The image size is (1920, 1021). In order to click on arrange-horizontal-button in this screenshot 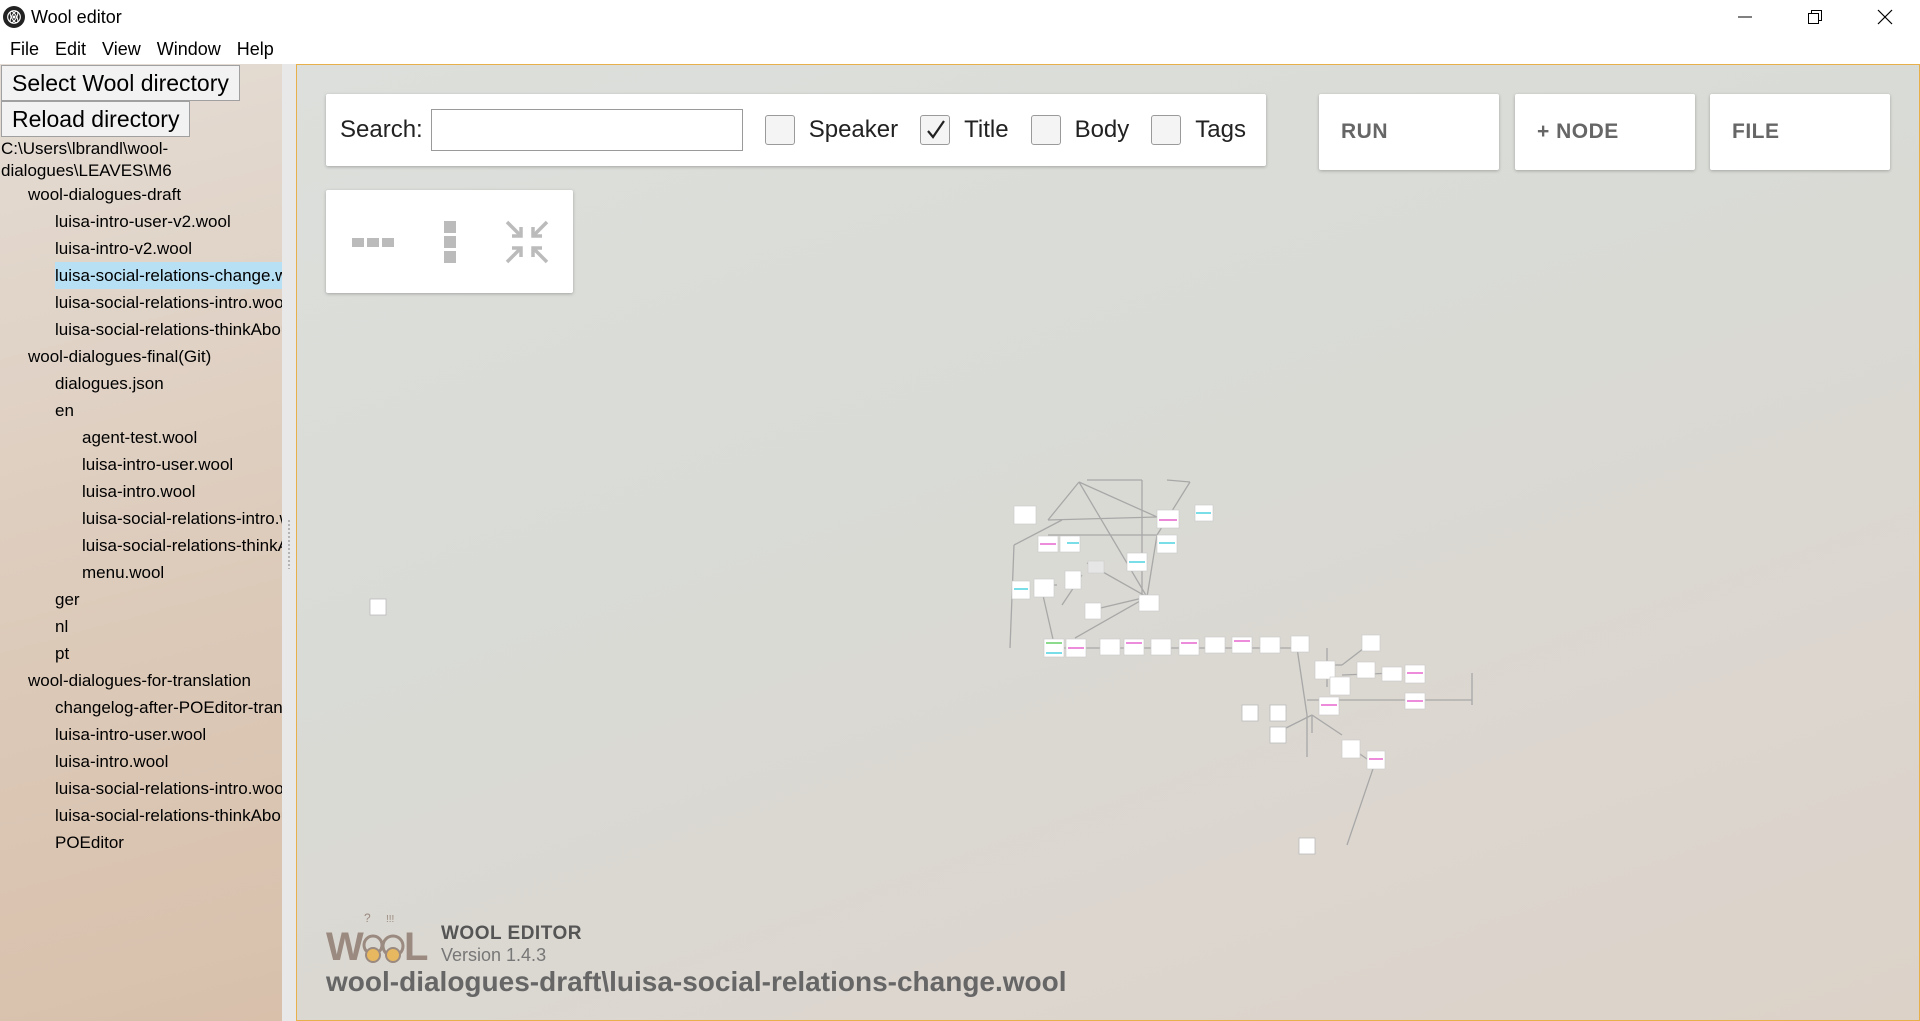, I will do `click(373, 242)`.